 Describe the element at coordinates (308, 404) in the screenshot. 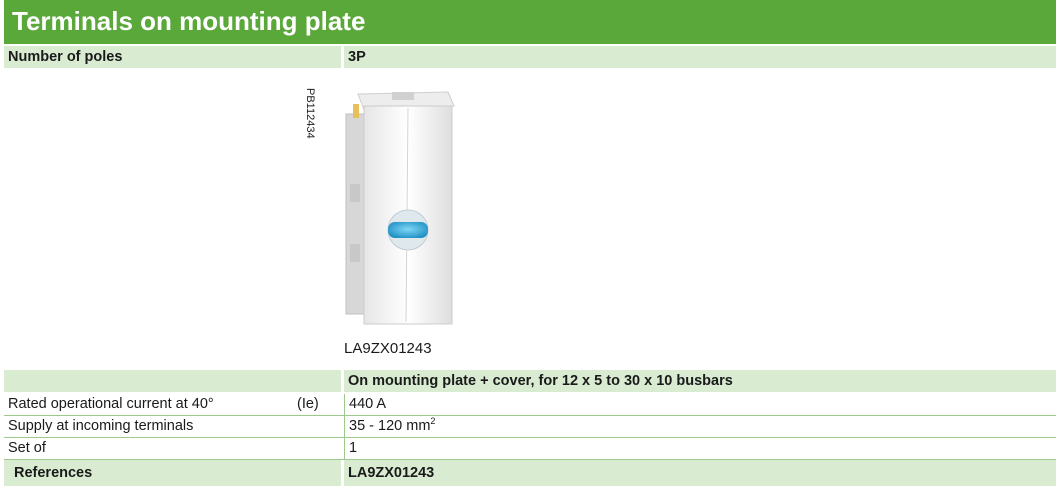

I see `row-unit: (Ie)` at that location.